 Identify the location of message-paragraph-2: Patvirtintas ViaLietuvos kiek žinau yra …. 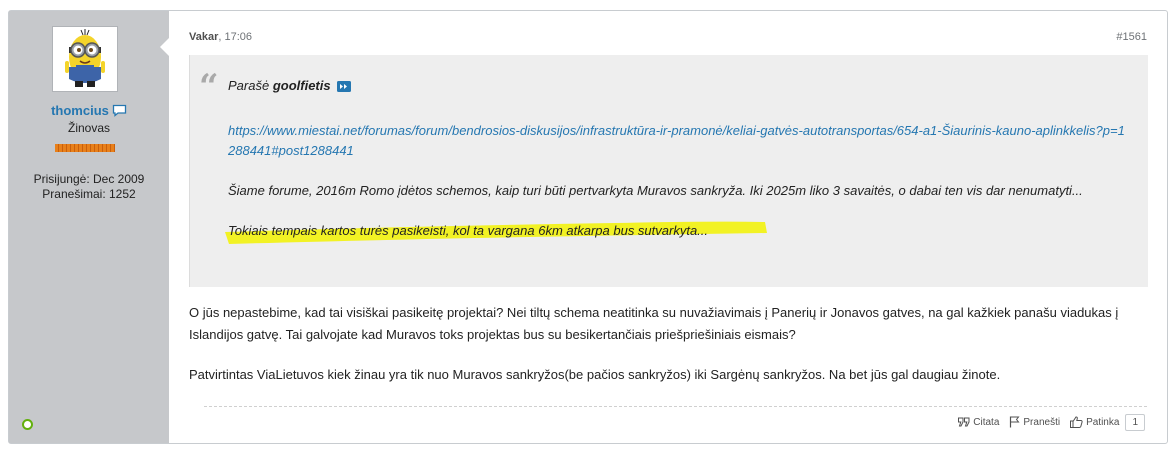
(595, 374).